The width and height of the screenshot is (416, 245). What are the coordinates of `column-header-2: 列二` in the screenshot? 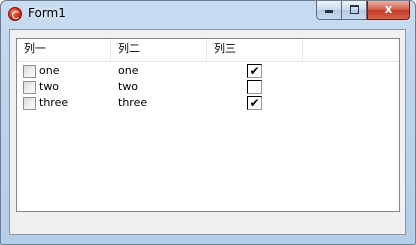 It's located at (159, 50).